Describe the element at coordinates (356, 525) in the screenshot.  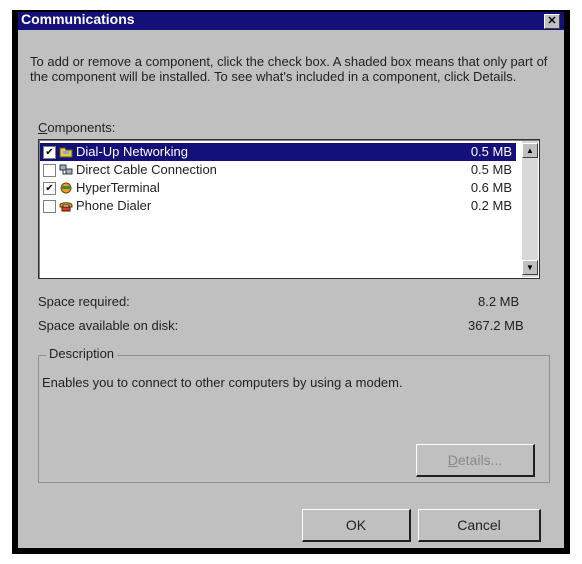
I see `ok-button: OK` at that location.